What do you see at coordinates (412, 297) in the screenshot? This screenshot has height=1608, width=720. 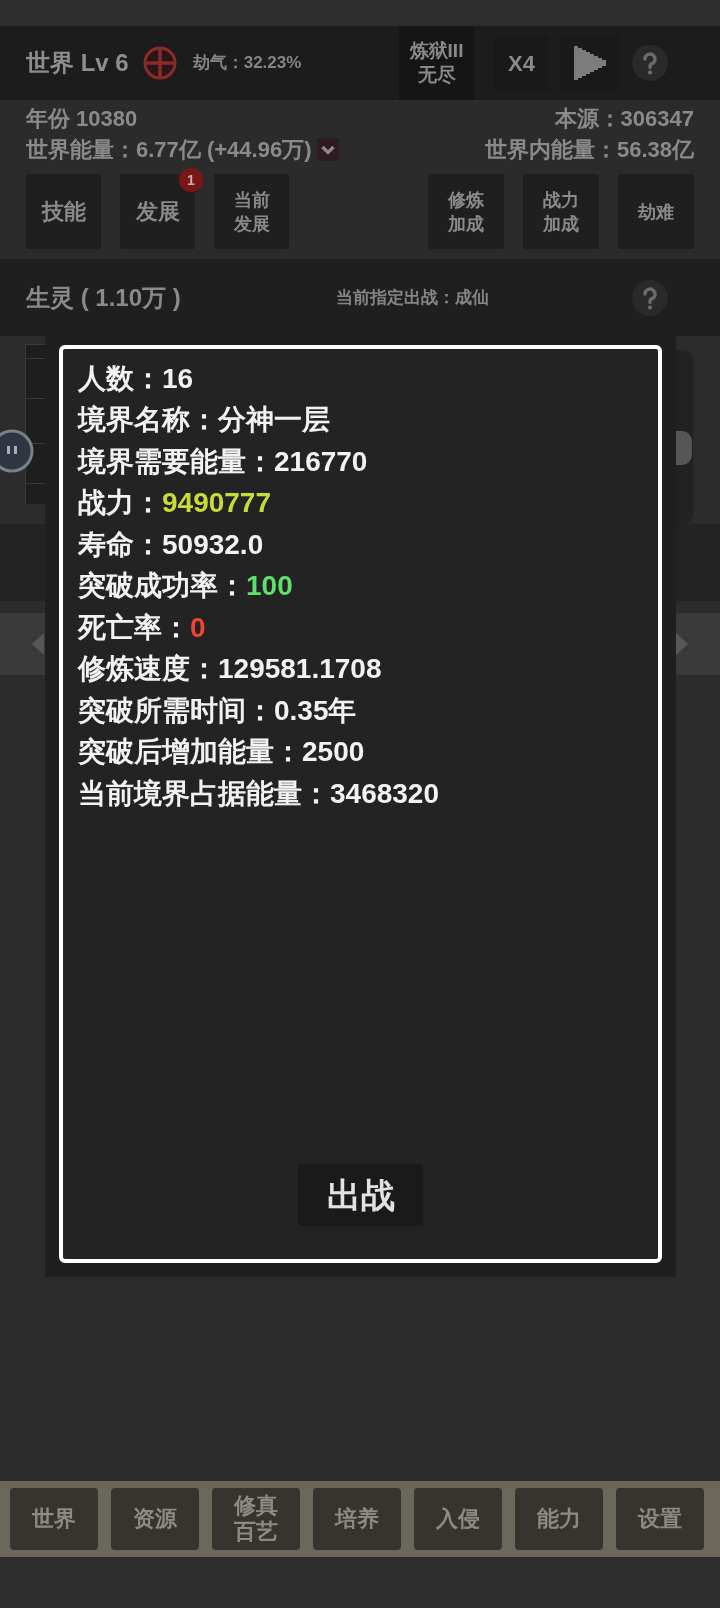 I see `assigned-reading: 当前指定出战：成仙` at bounding box center [412, 297].